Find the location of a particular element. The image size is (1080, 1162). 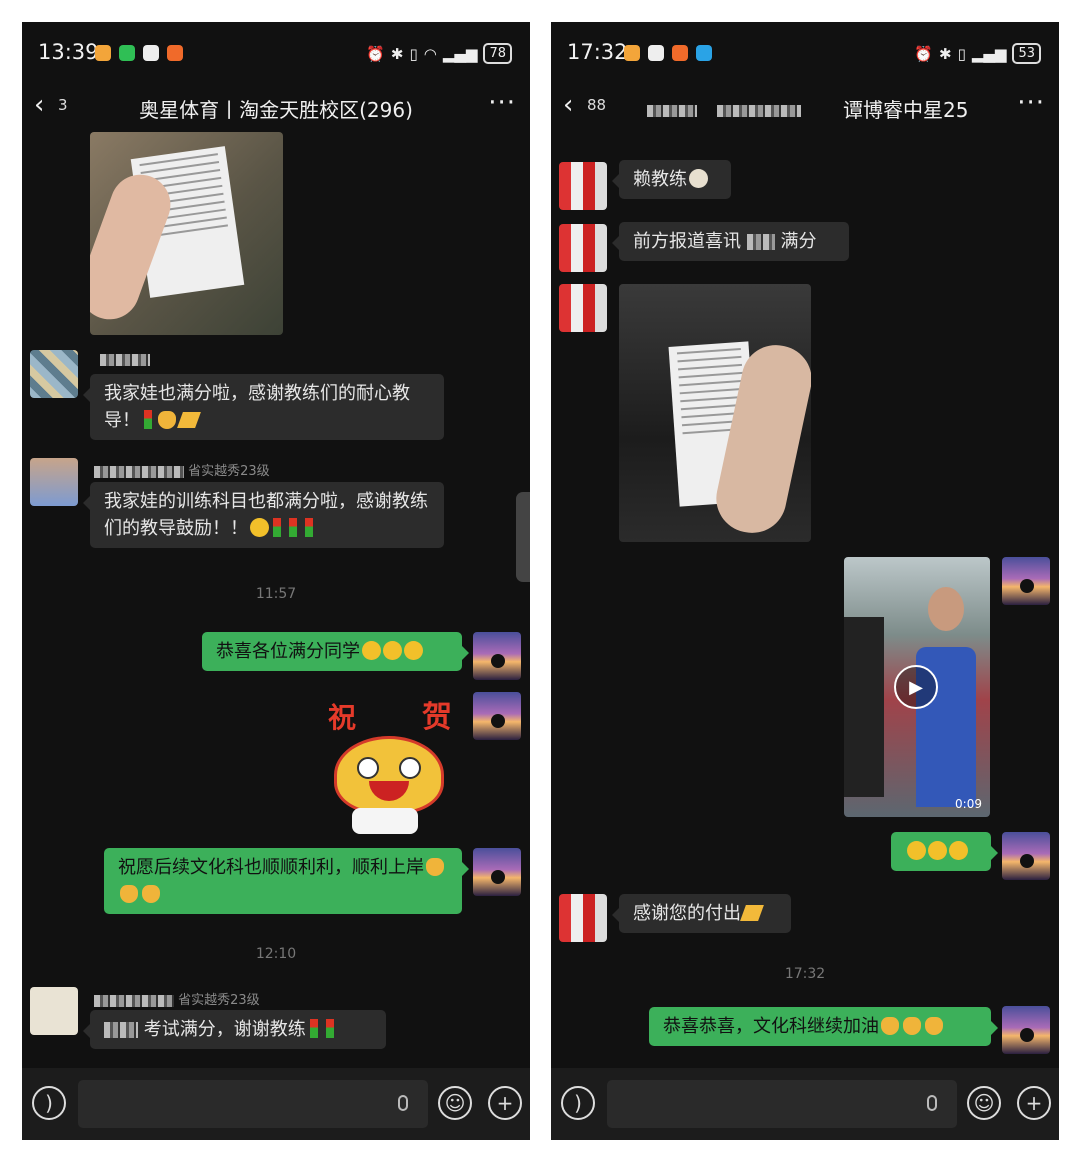

strong-emoji-icon is located at coordinates (752, 913).